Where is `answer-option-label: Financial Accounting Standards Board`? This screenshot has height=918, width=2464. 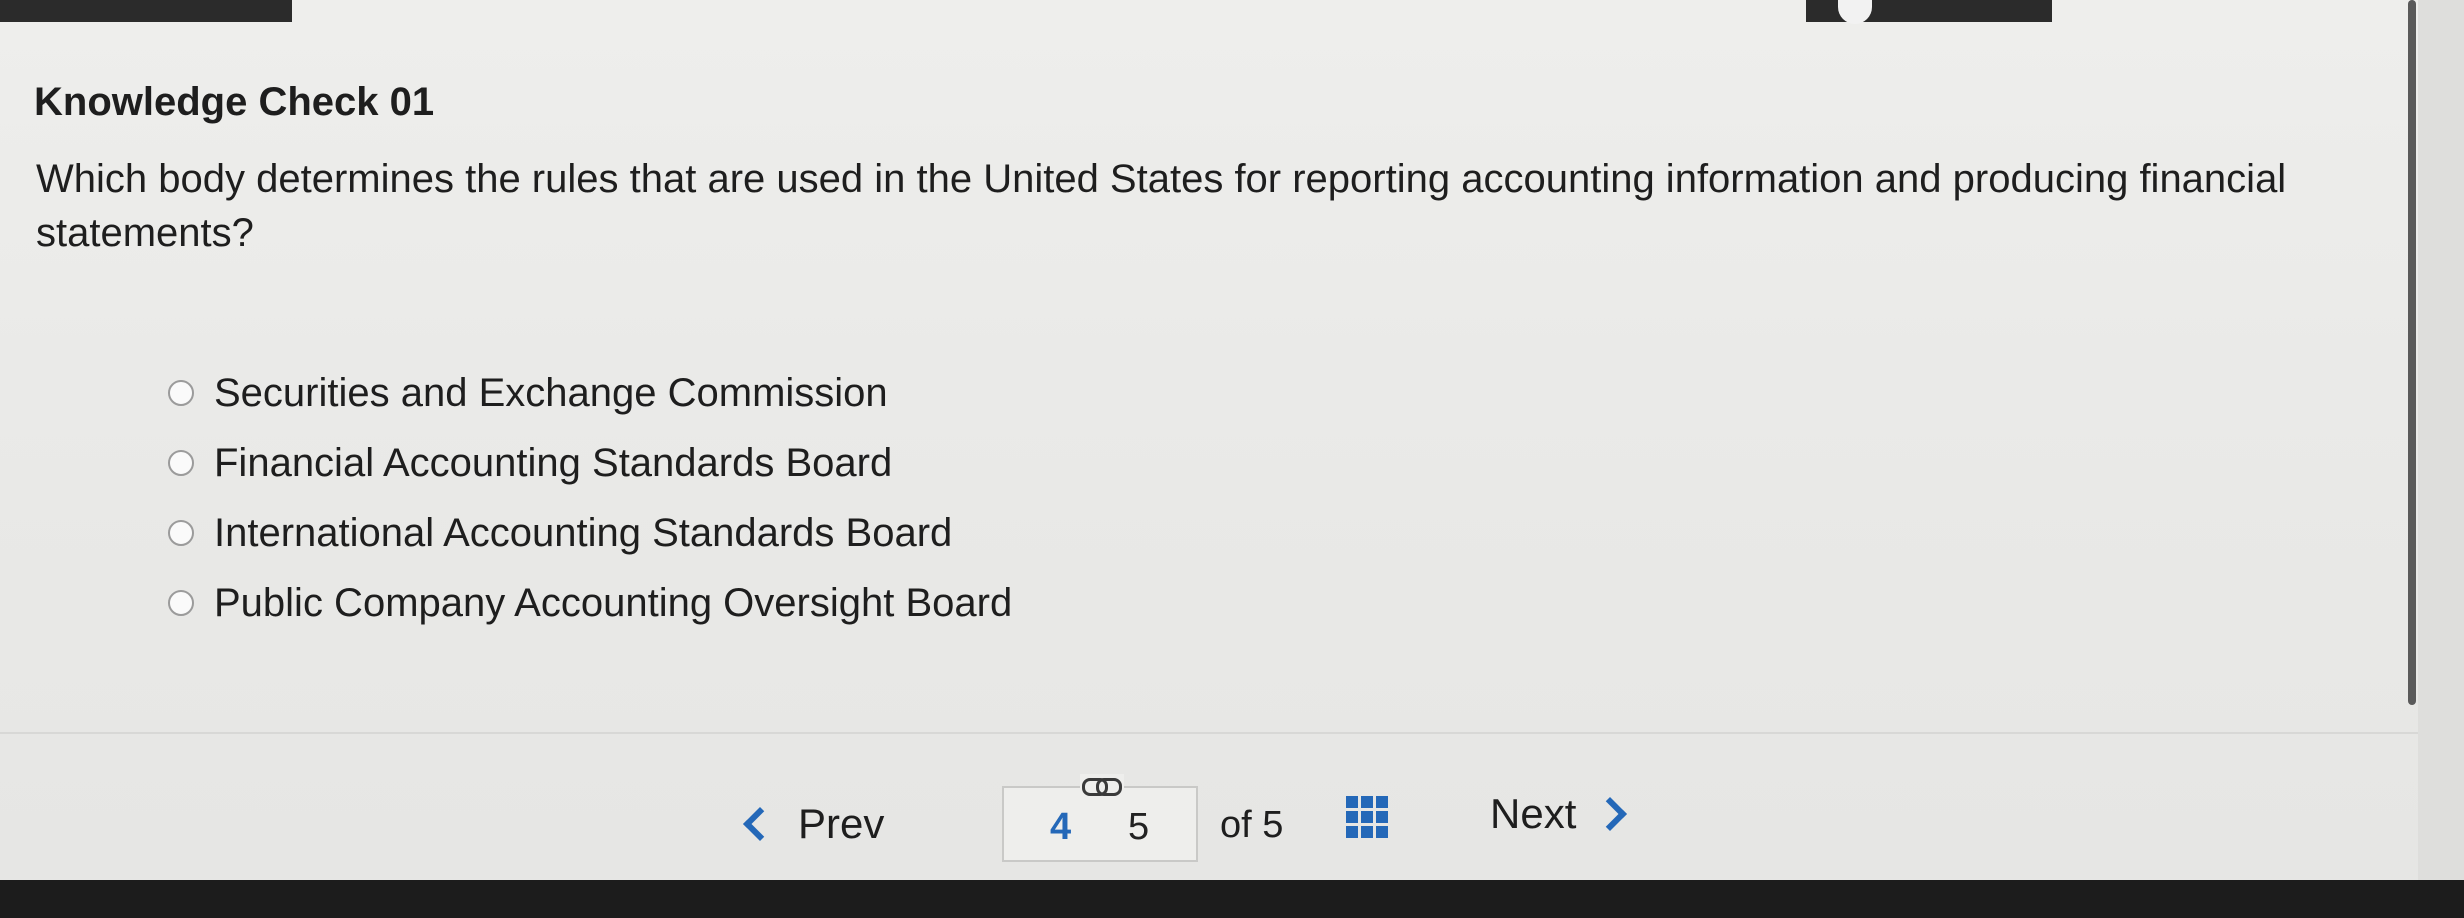
answer-option-label: Financial Accounting Standards Board is located at coordinates (553, 463).